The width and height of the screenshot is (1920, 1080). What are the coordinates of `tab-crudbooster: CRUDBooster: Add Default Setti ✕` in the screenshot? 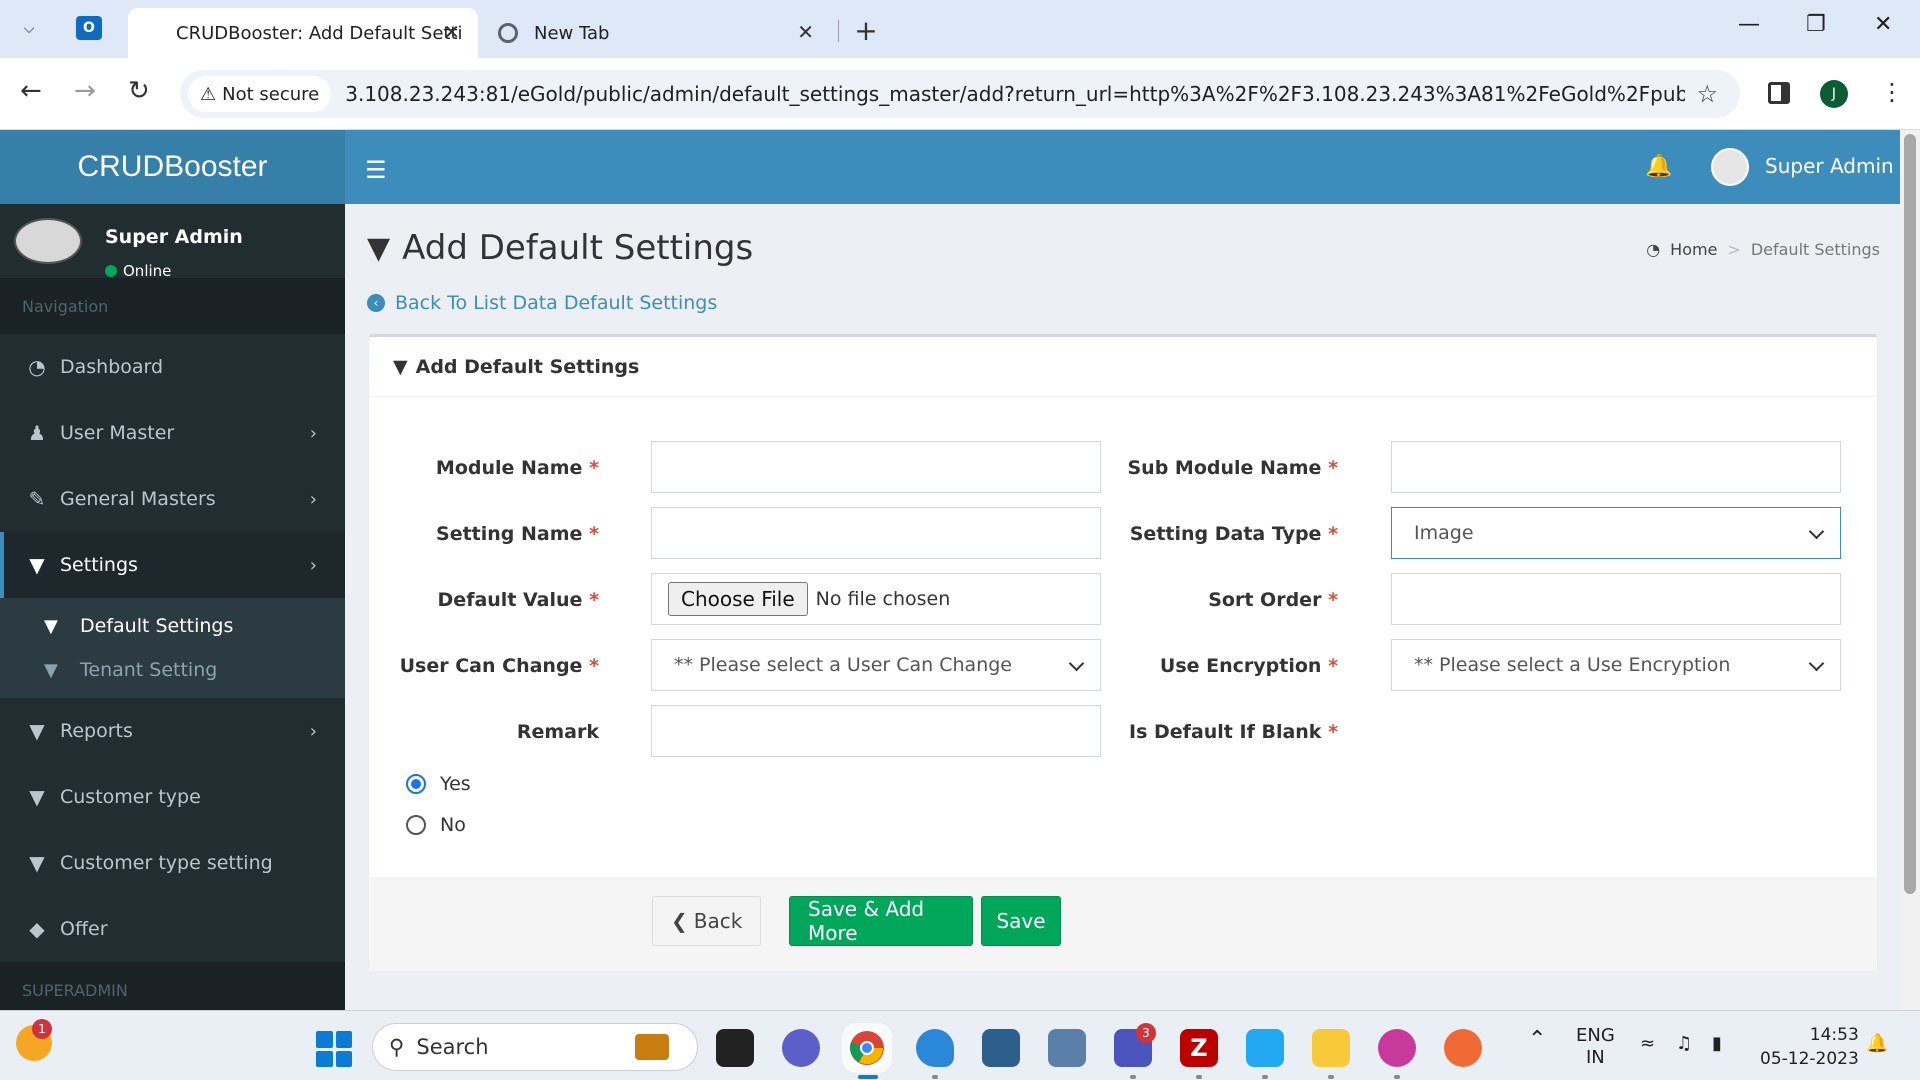 It's located at (303, 33).